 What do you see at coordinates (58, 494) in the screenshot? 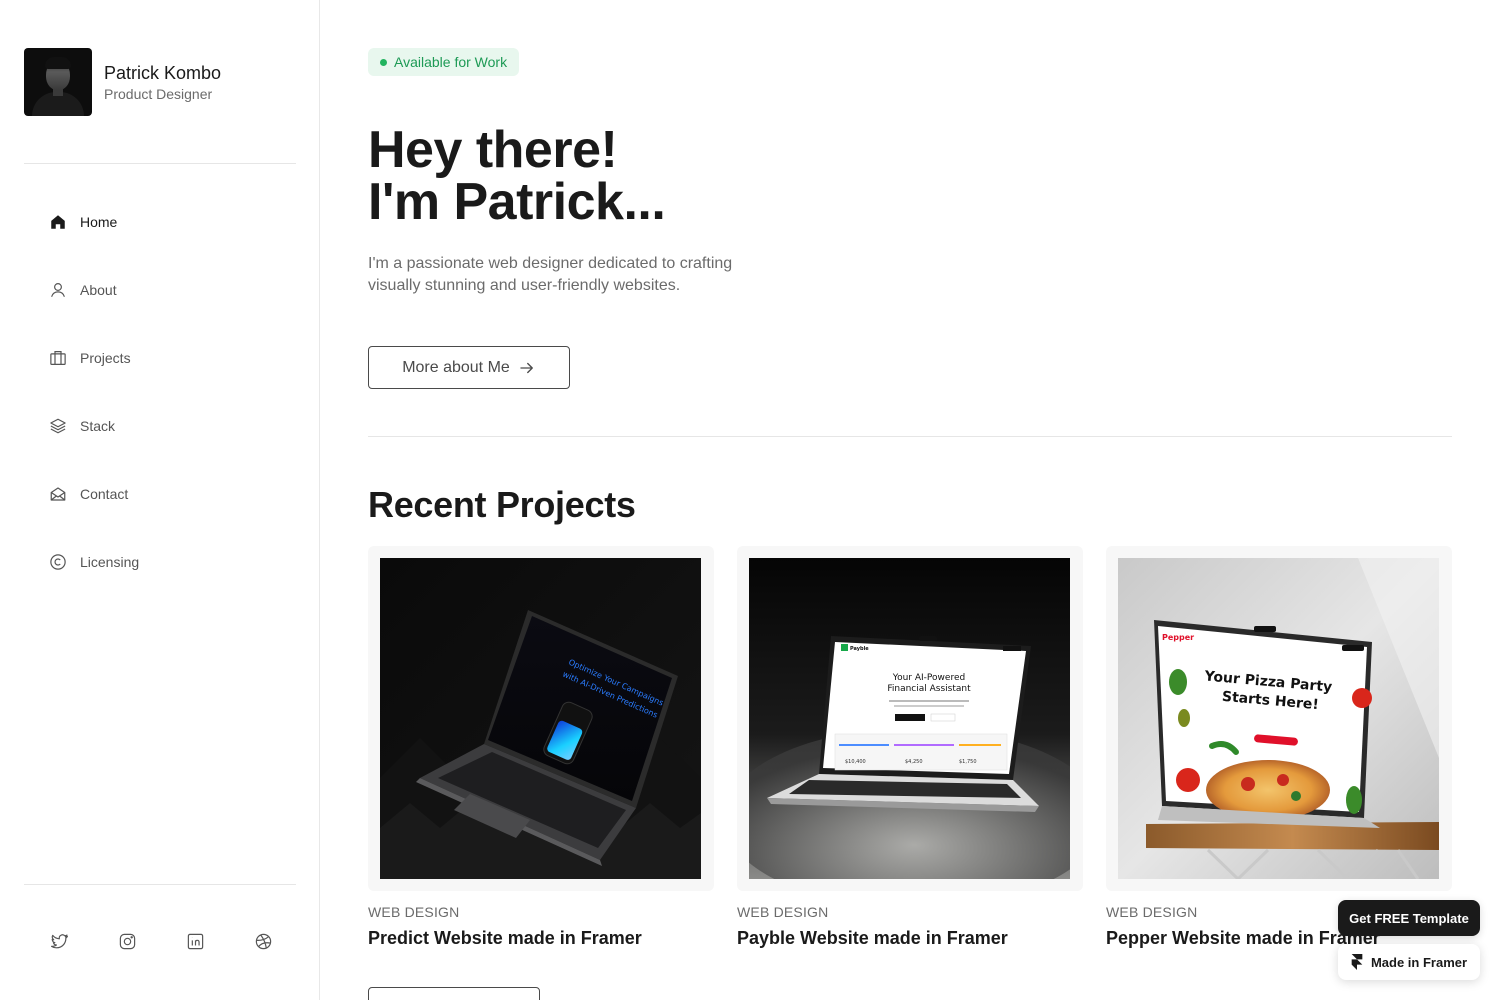
I see `mail-open-icon` at bounding box center [58, 494].